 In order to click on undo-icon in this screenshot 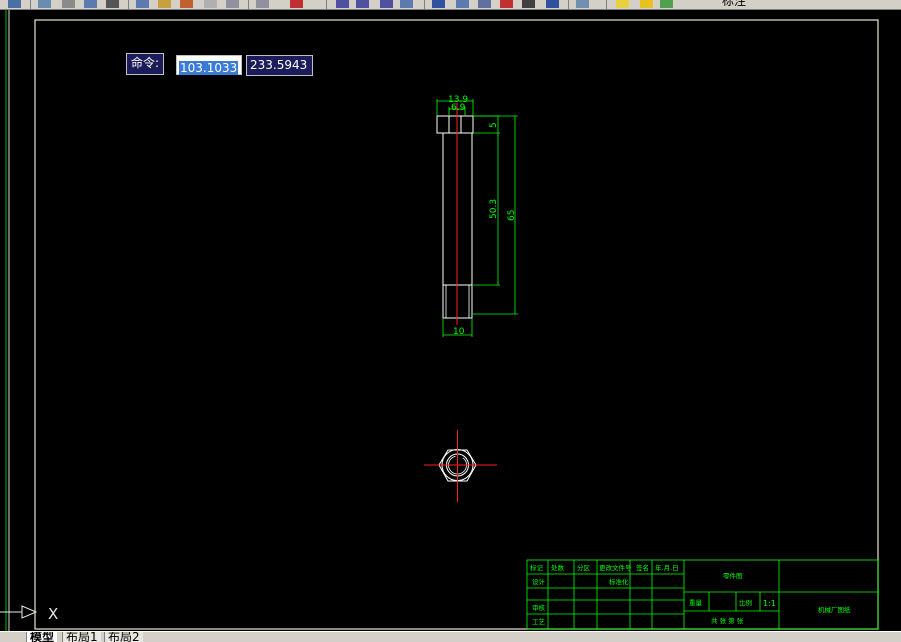, I will do `click(232, 4)`.